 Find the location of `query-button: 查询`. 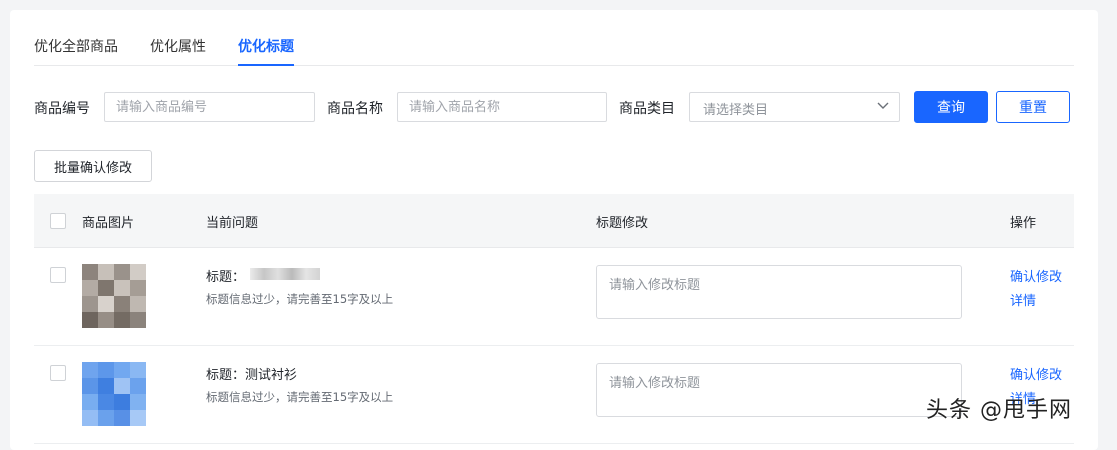

query-button: 查询 is located at coordinates (951, 107).